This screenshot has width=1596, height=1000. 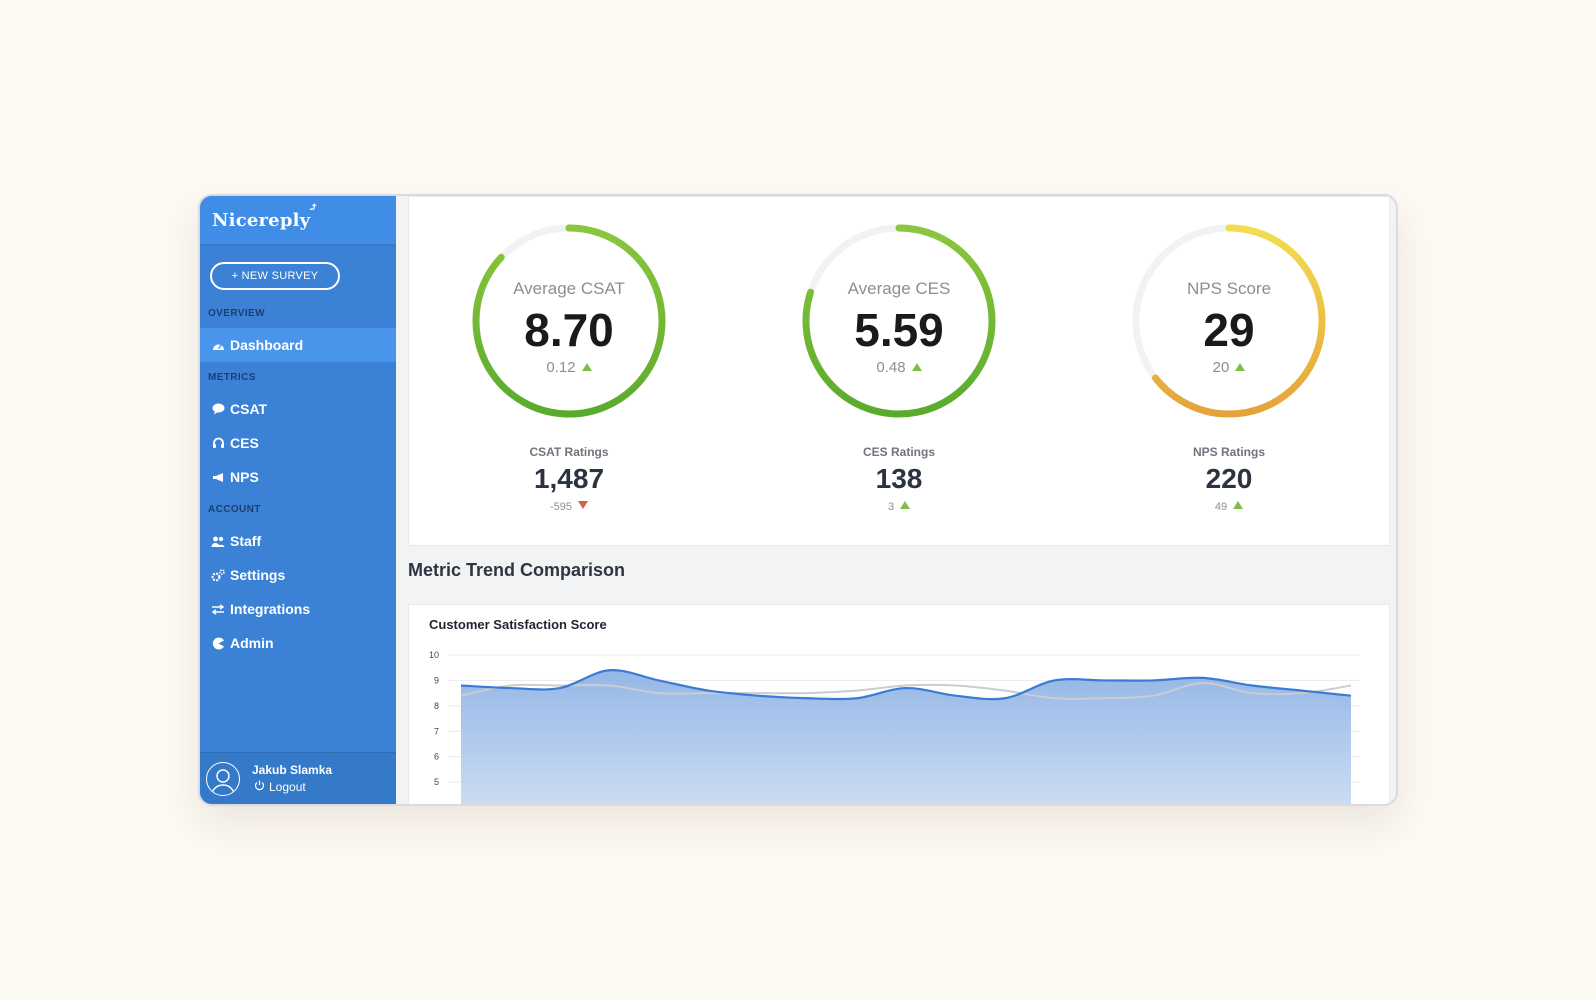 What do you see at coordinates (899, 288) in the screenshot?
I see `gauge-title: Average CES` at bounding box center [899, 288].